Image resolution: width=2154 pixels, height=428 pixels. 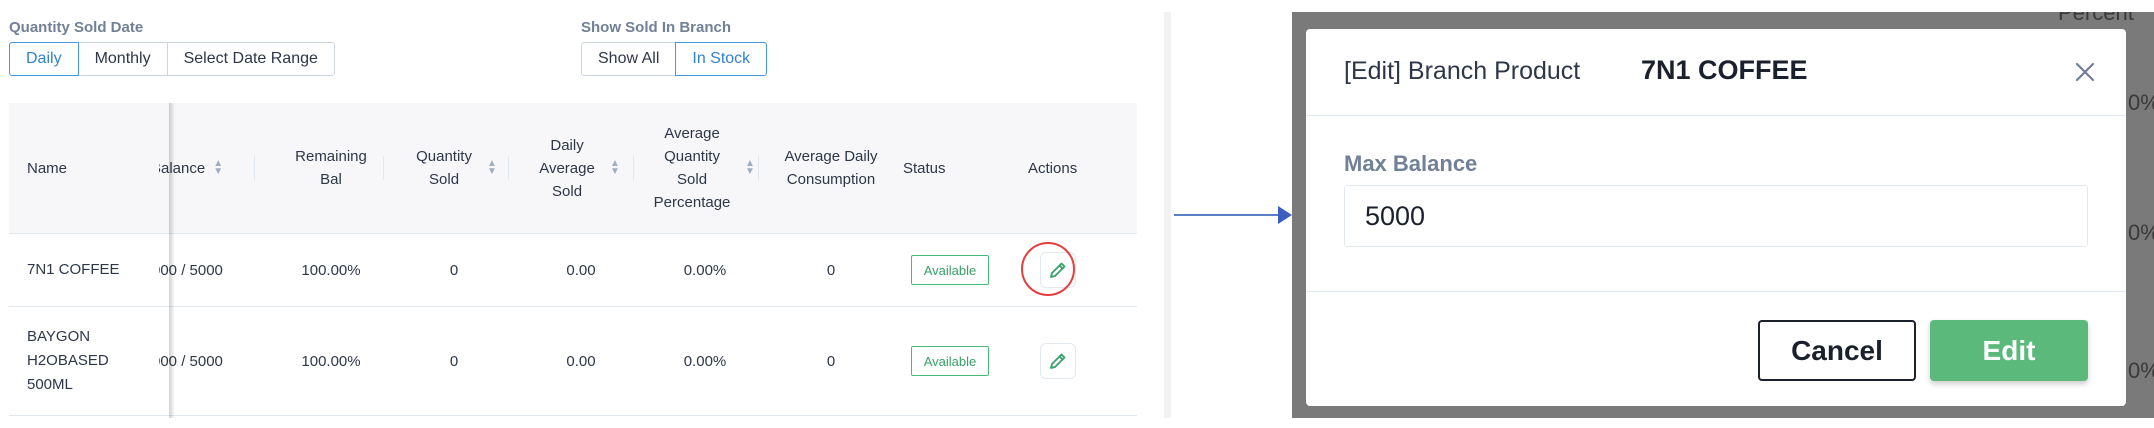 What do you see at coordinates (73, 269) in the screenshot?
I see `cell-name: 7N1 COFFEE` at bounding box center [73, 269].